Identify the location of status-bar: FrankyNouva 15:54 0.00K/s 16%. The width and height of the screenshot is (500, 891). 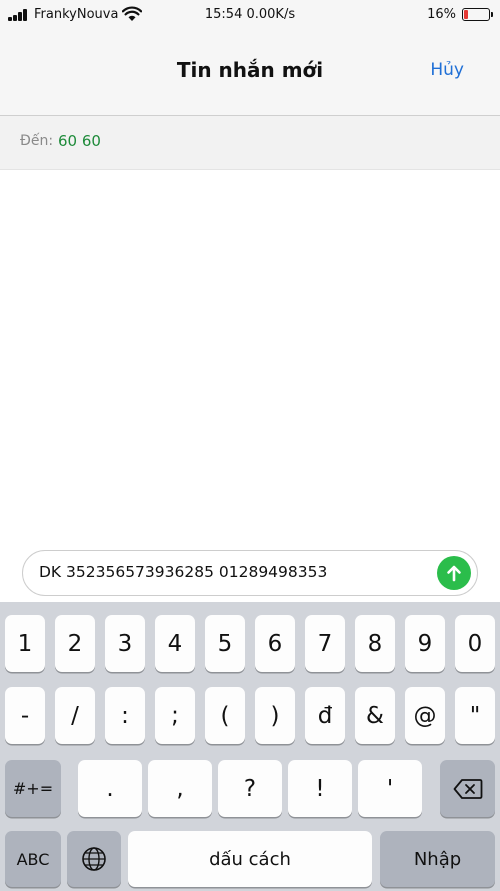
(250, 15).